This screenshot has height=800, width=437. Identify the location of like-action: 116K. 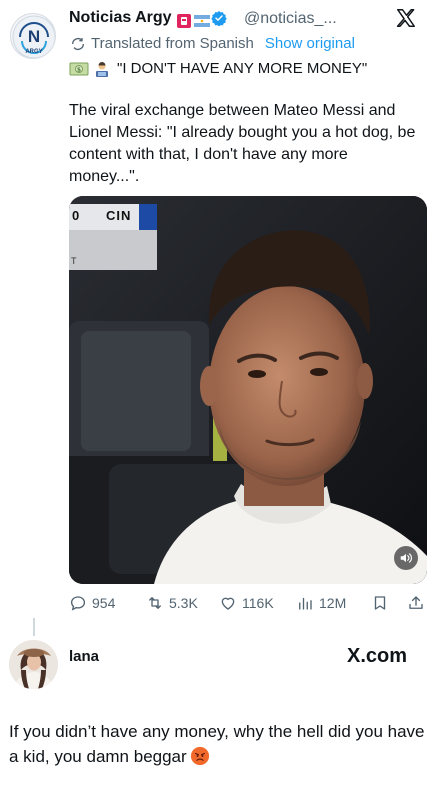
(246, 603).